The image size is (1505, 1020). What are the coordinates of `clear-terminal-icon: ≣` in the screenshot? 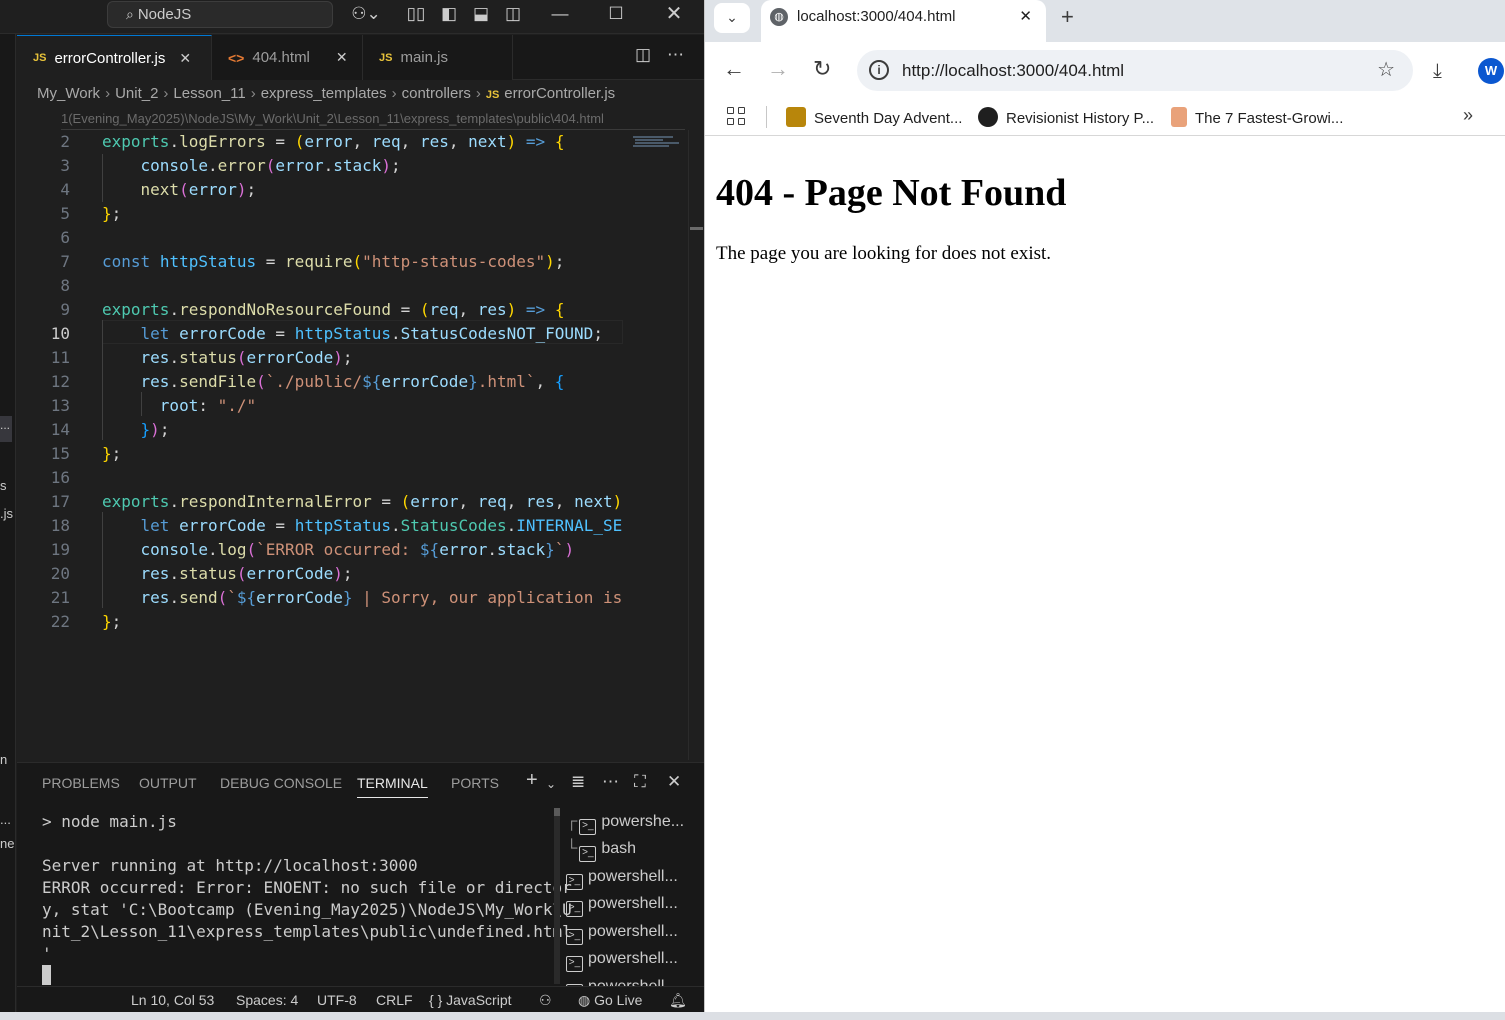 It's located at (578, 782).